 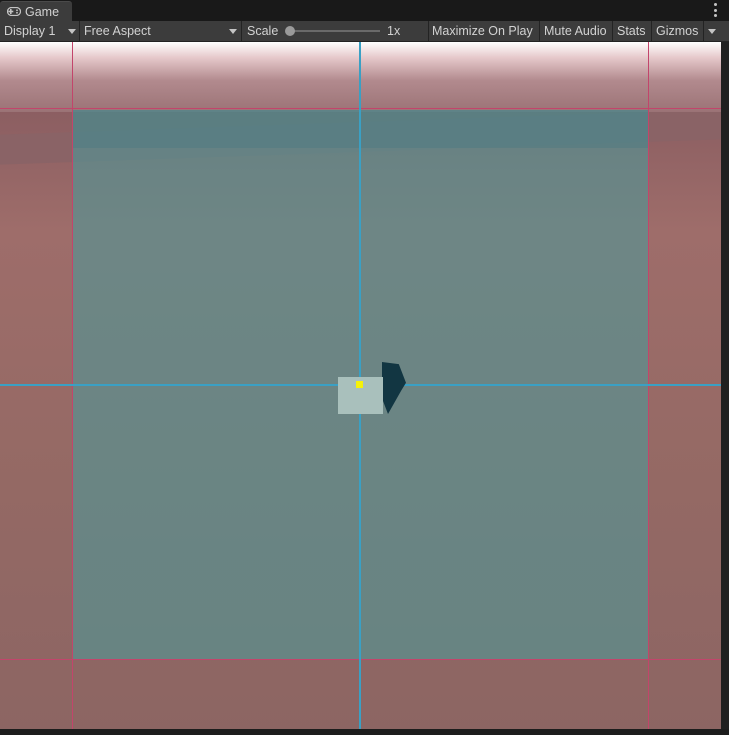 I want to click on tab-game: Game, so click(x=36, y=11).